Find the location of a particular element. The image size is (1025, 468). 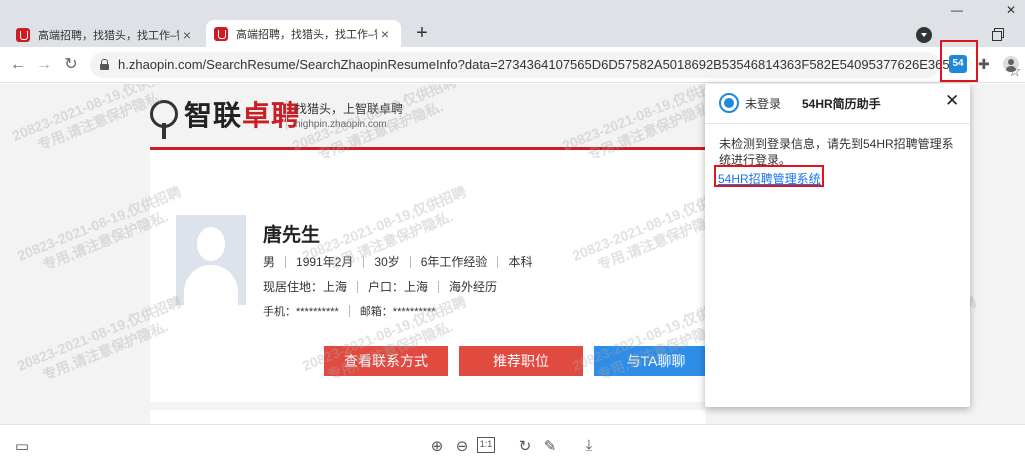

lock-icon is located at coordinates (104, 64).